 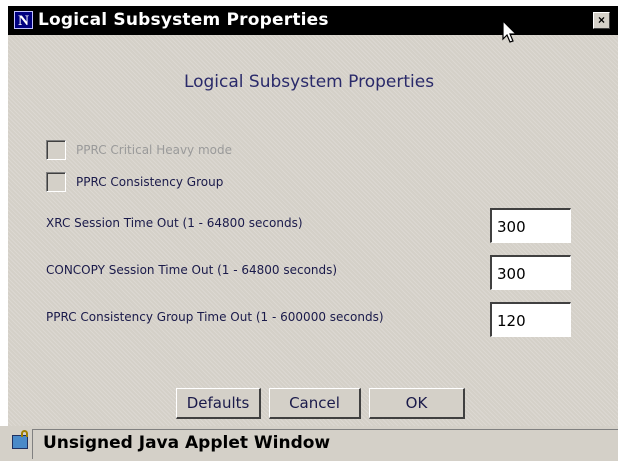 I want to click on xrc-timeout-input: 300, so click(x=530, y=225).